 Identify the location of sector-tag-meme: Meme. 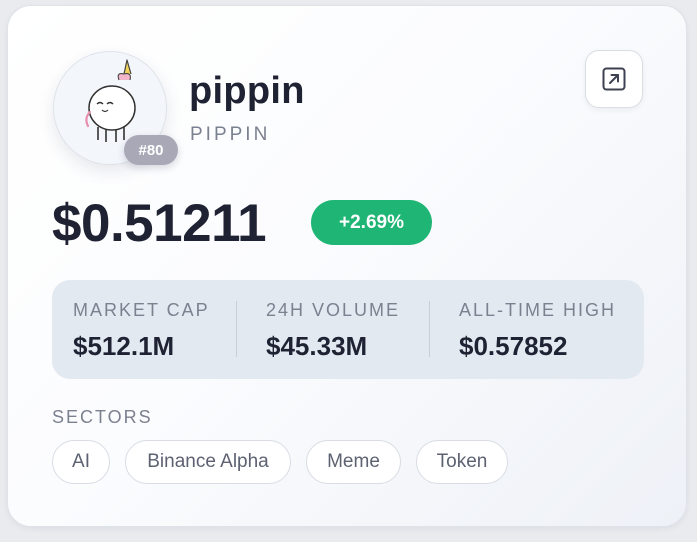
(353, 462).